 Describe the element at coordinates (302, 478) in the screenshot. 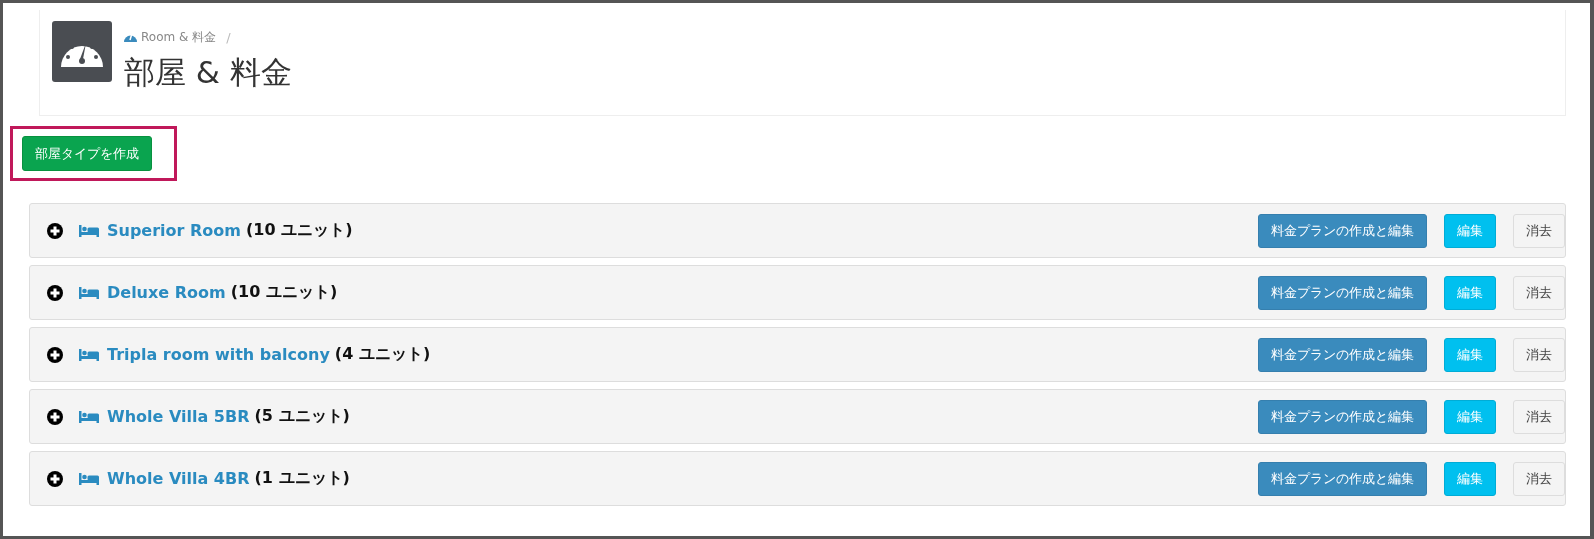

I see `unit-count: (1 ユニット)` at that location.